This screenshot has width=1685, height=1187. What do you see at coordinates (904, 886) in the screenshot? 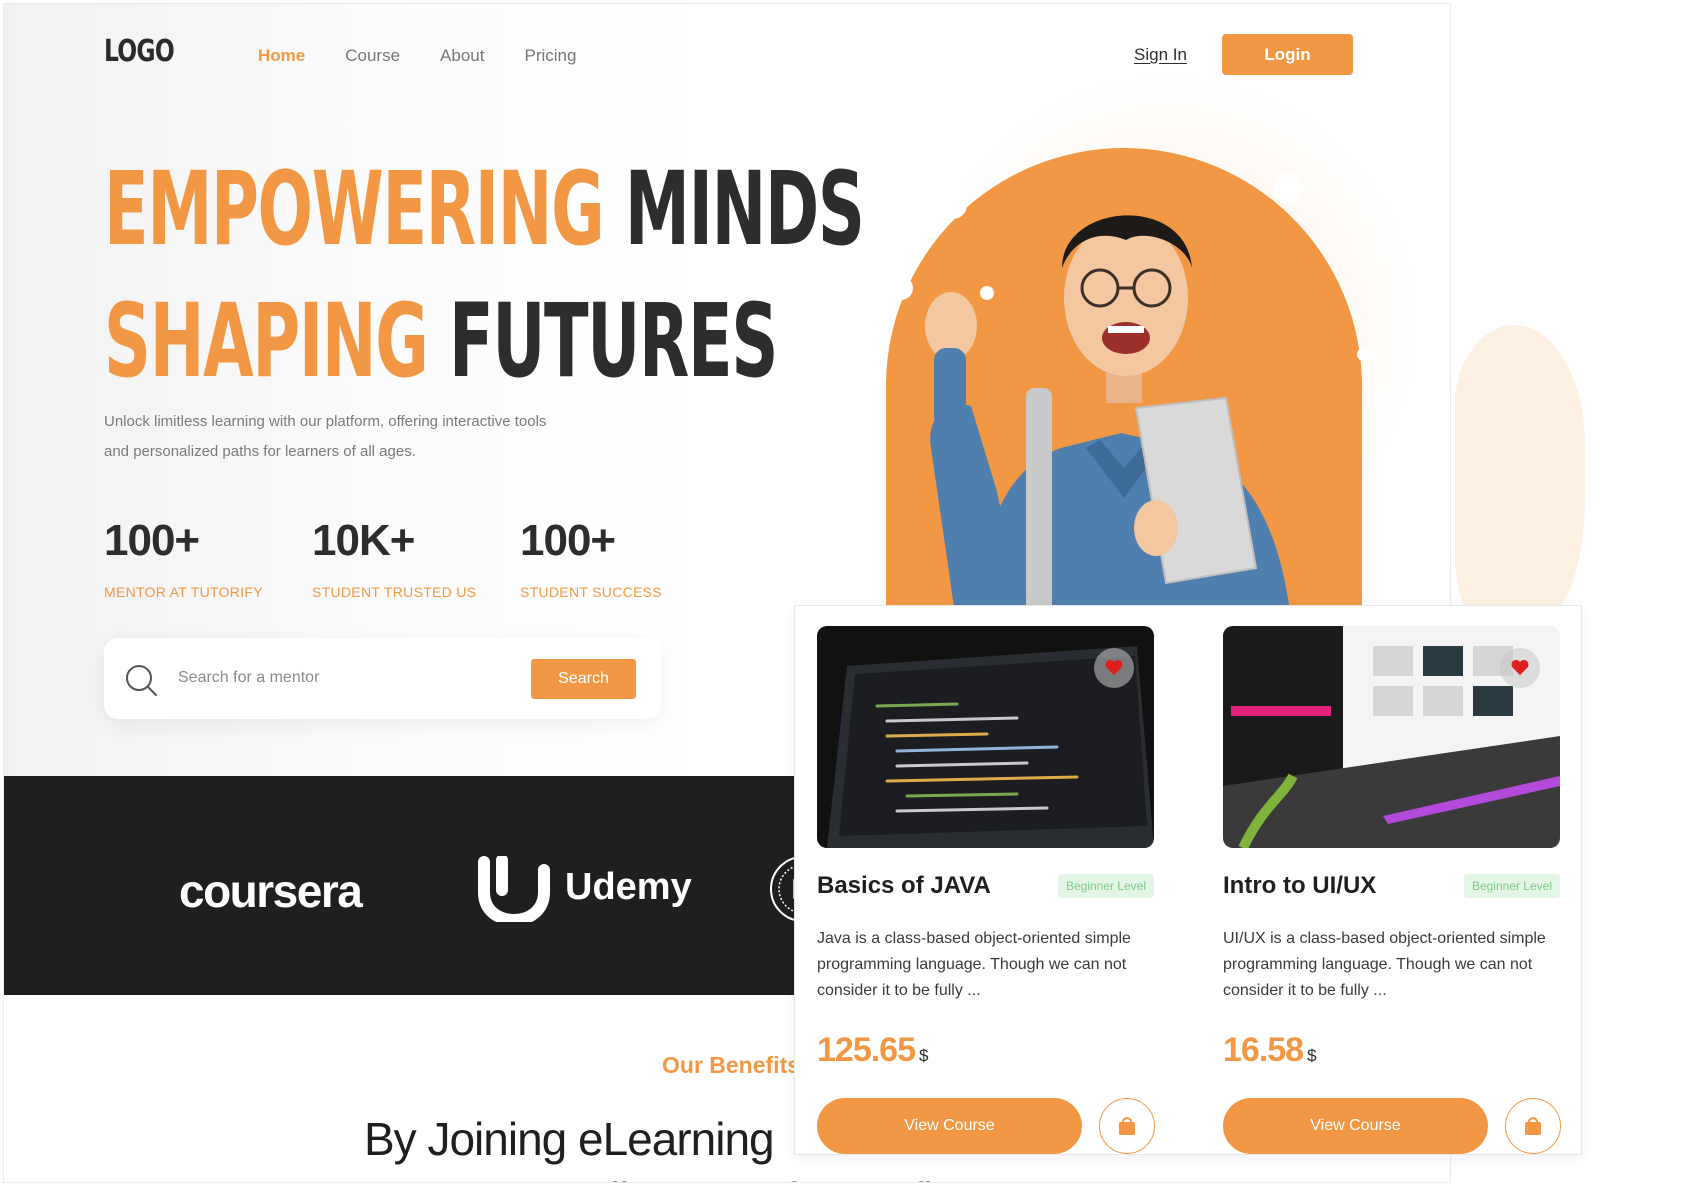
I see `course-title: Basics of JAVA` at bounding box center [904, 886].